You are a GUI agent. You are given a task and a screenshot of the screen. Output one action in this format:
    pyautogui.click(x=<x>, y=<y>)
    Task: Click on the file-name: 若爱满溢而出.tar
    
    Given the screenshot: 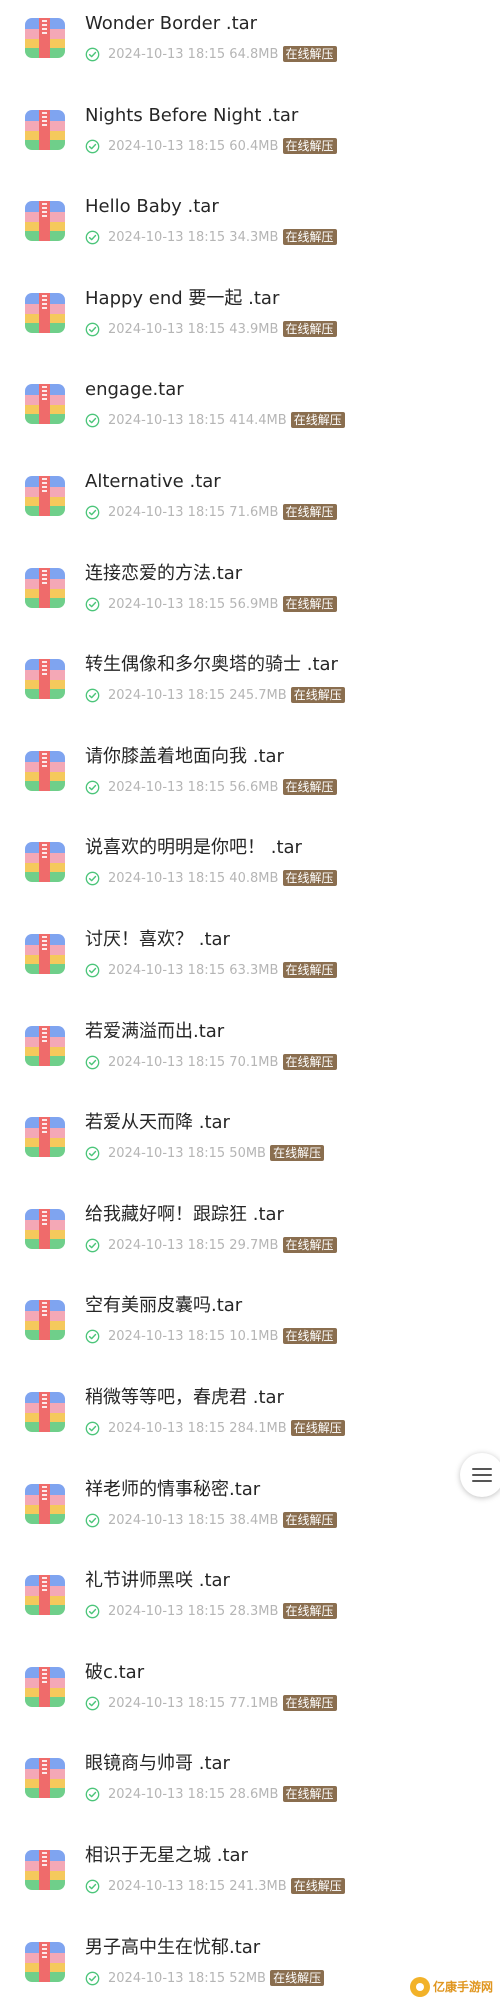 What is the action you would take?
    pyautogui.click(x=155, y=1031)
    